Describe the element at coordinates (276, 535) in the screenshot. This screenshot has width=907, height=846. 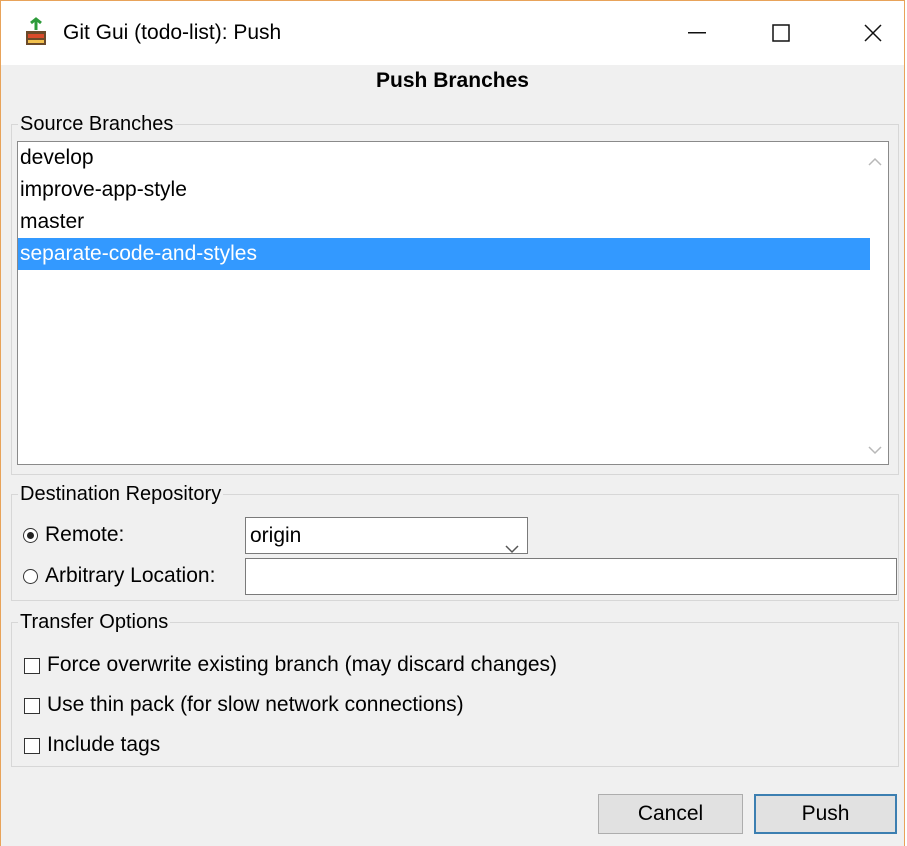
I see `remote-select-value: origin` at that location.